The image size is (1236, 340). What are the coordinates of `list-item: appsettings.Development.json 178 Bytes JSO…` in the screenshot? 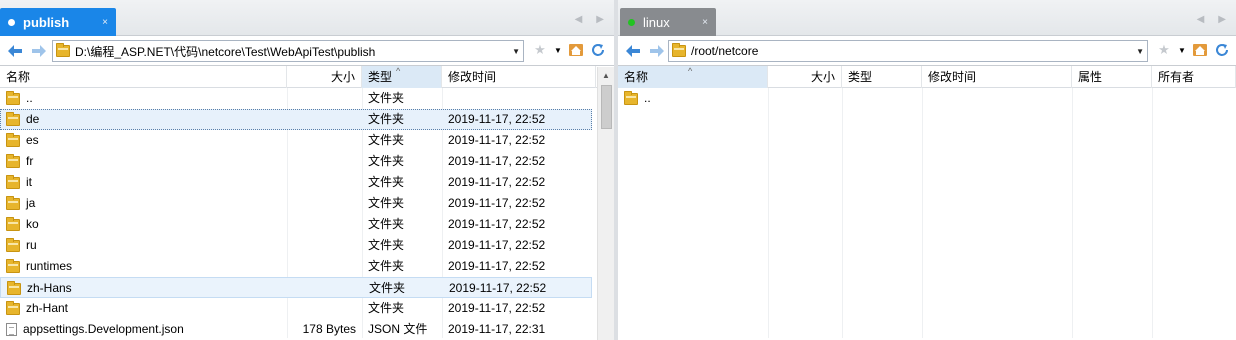 It's located at (296, 329).